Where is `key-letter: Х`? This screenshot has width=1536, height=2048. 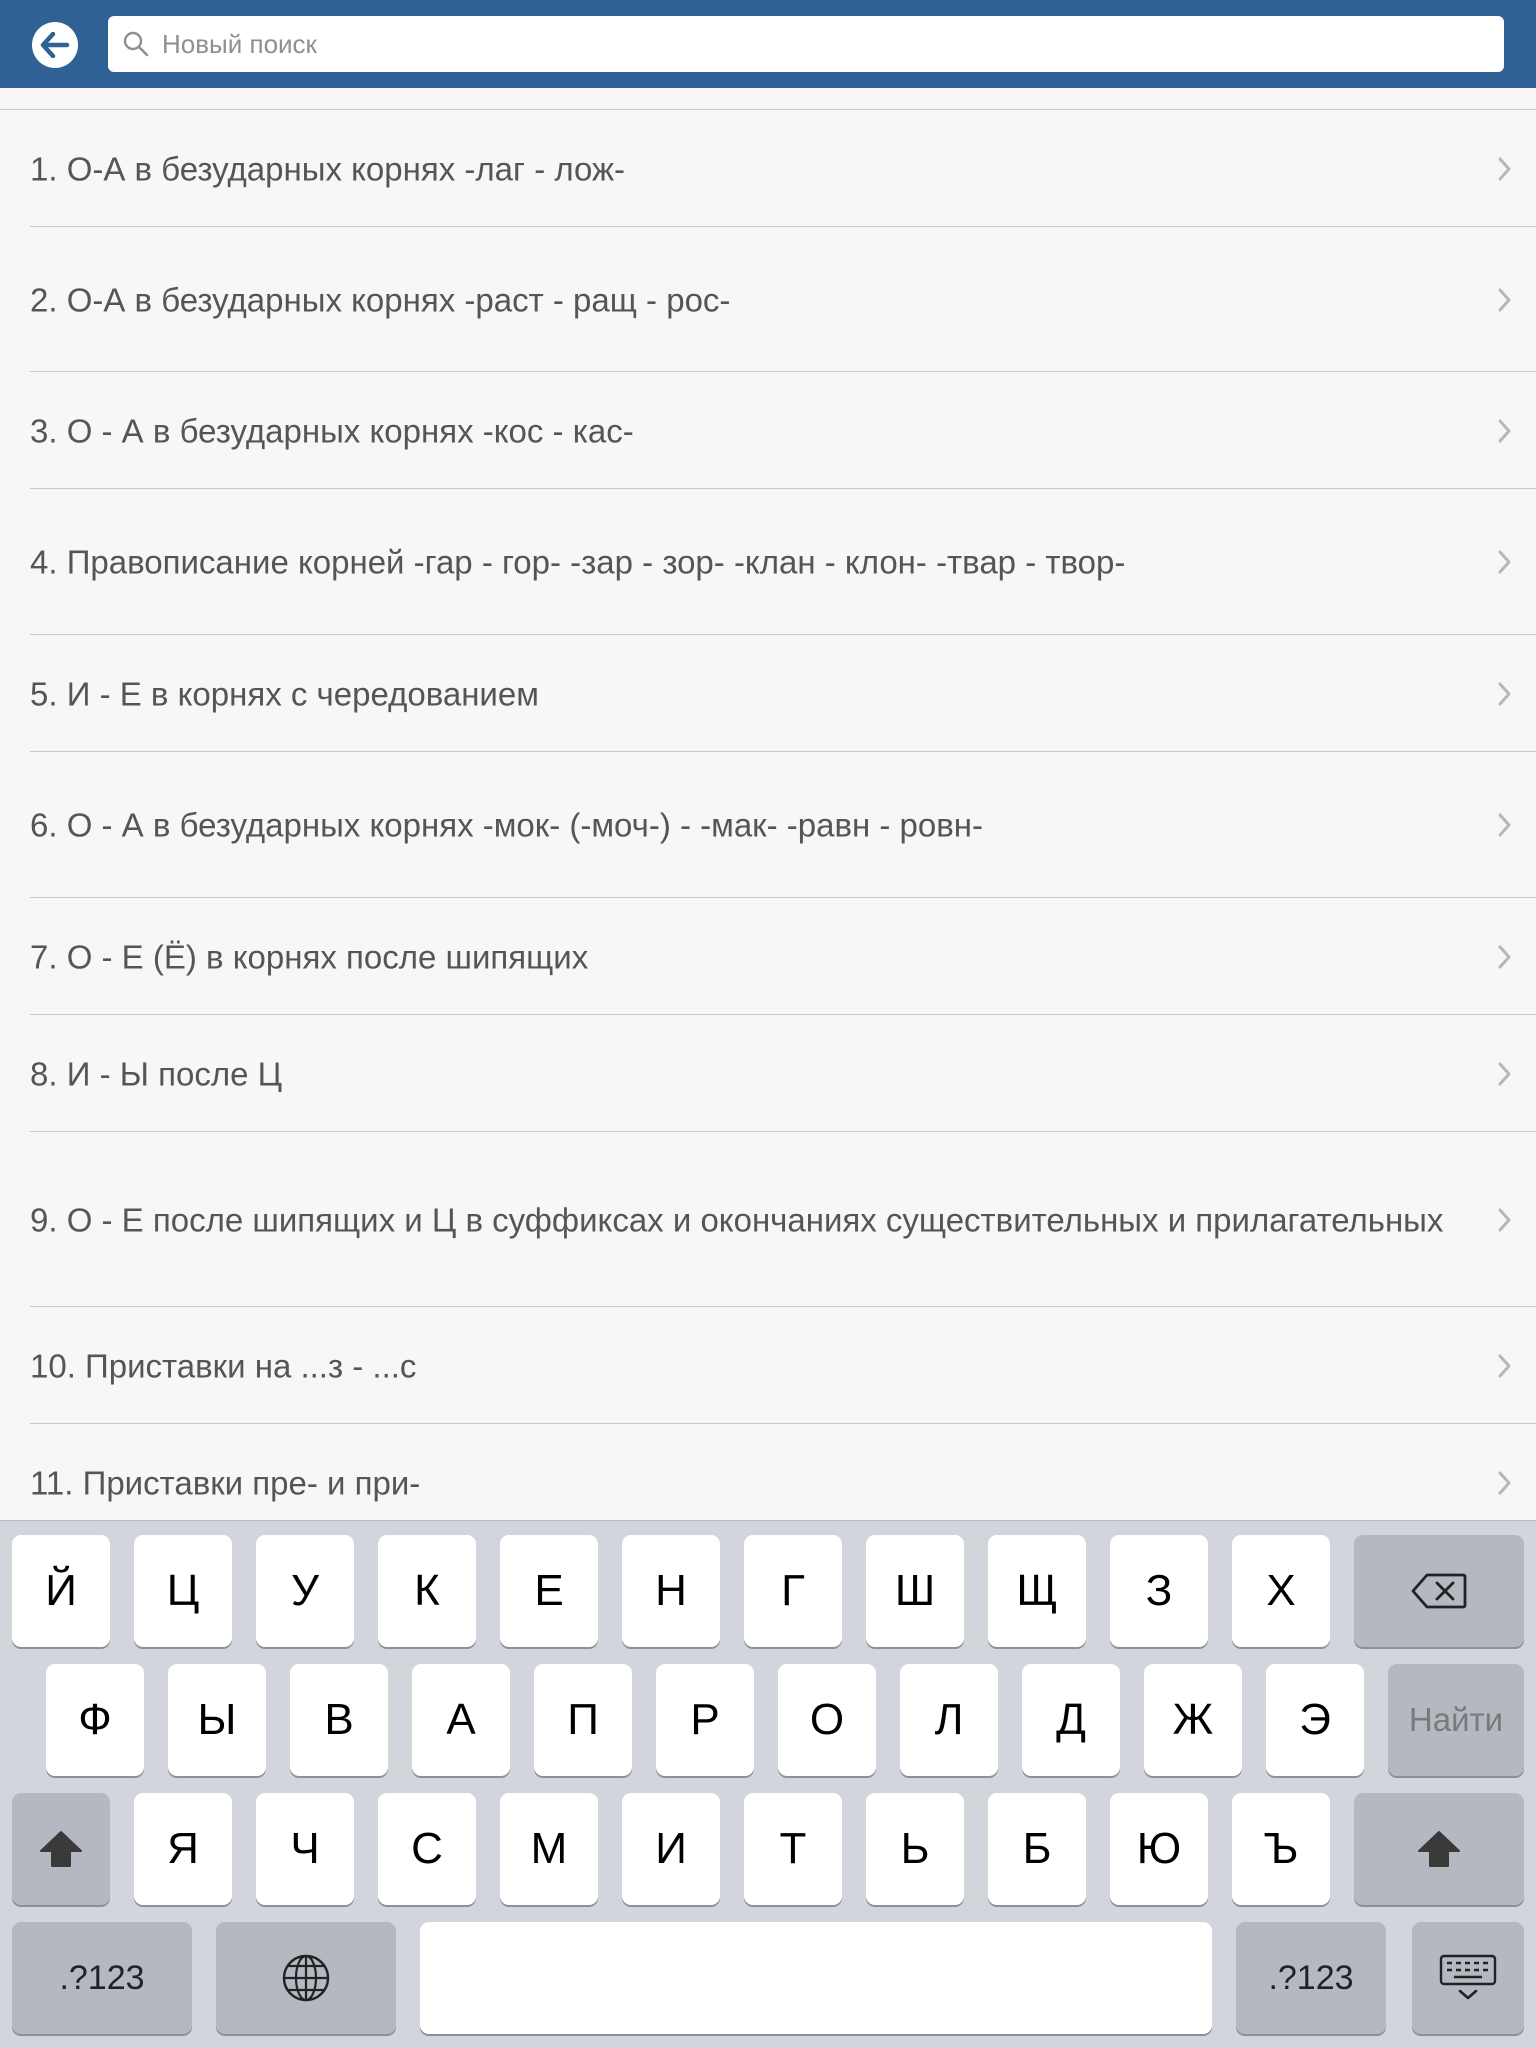 key-letter: Х is located at coordinates (1281, 1591).